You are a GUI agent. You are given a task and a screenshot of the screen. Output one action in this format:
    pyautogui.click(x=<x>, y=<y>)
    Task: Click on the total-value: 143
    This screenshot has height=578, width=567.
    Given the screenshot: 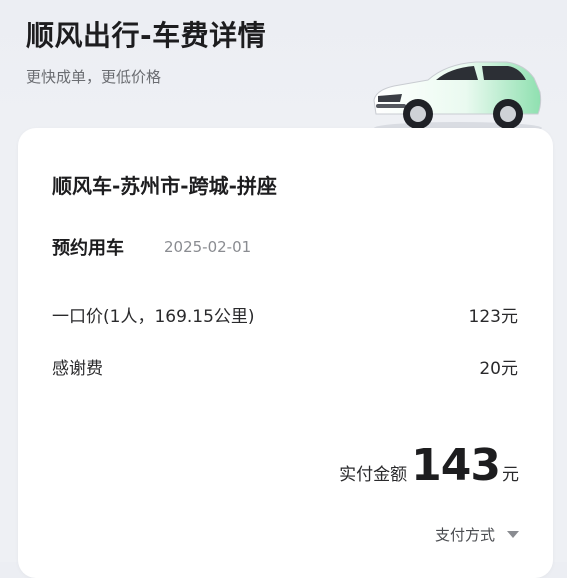 What is the action you would take?
    pyautogui.click(x=456, y=465)
    